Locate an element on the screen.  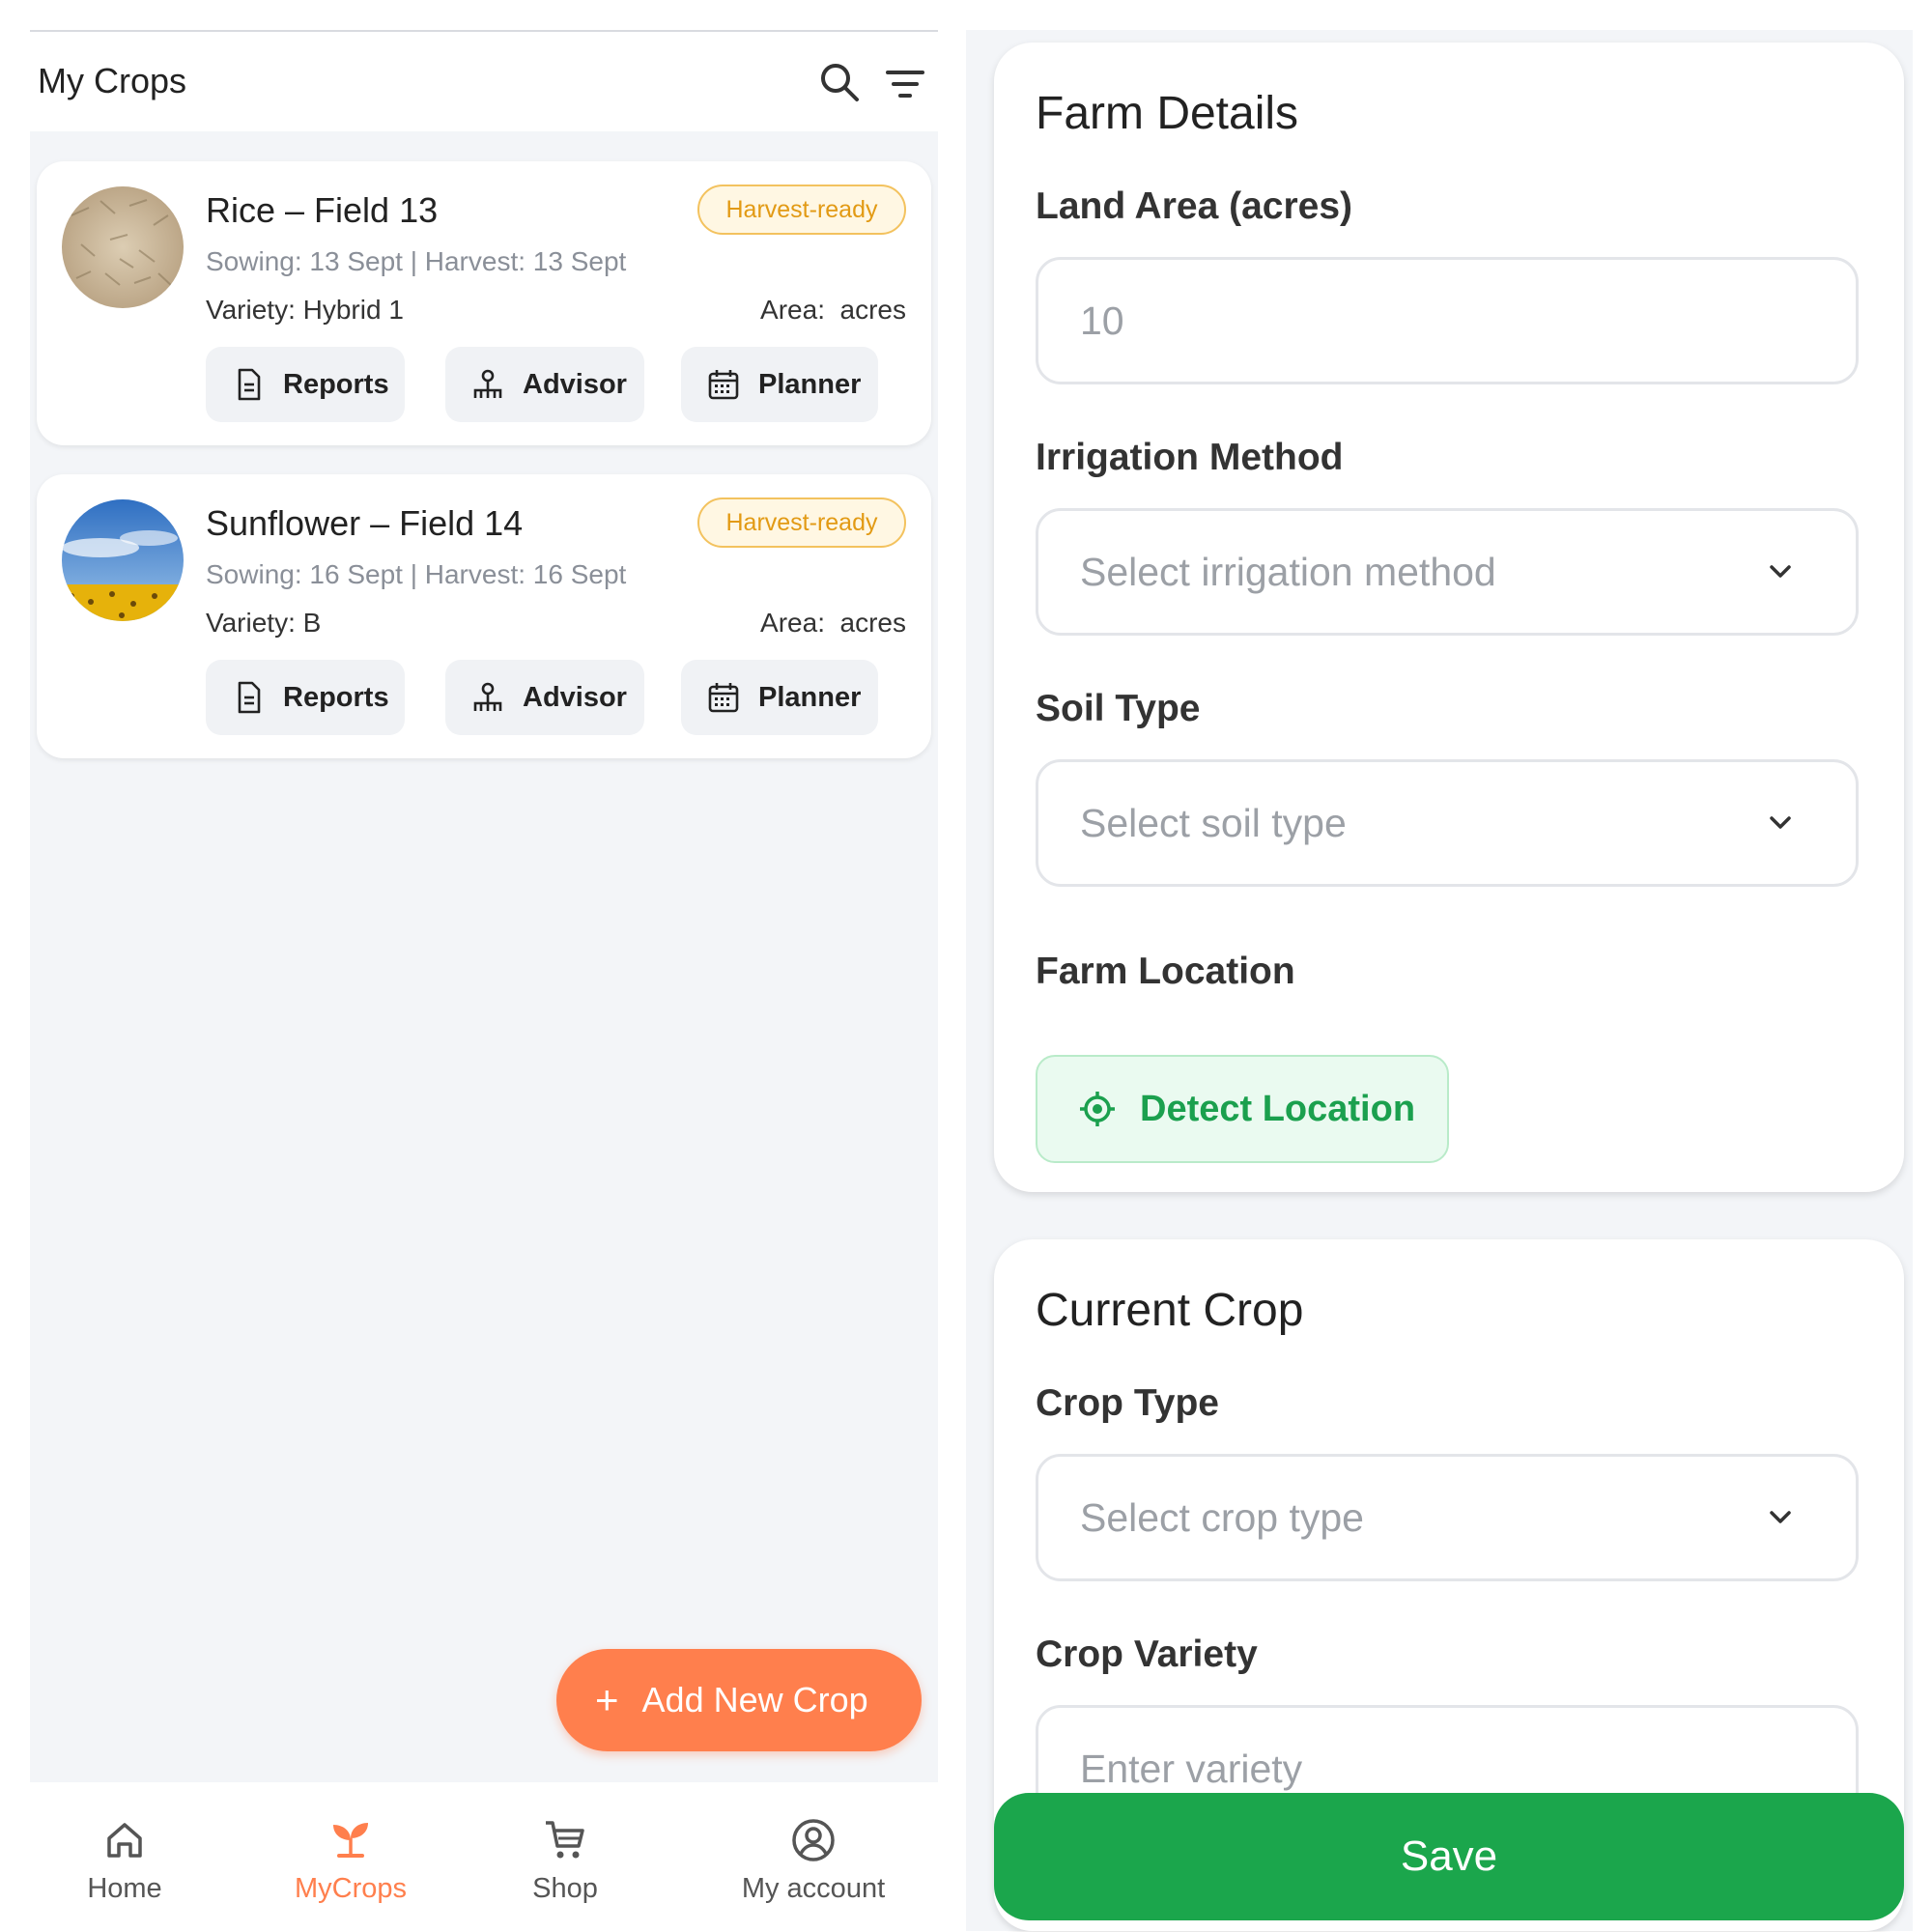
crop-name: Sunflower – Field 14 is located at coordinates (365, 523).